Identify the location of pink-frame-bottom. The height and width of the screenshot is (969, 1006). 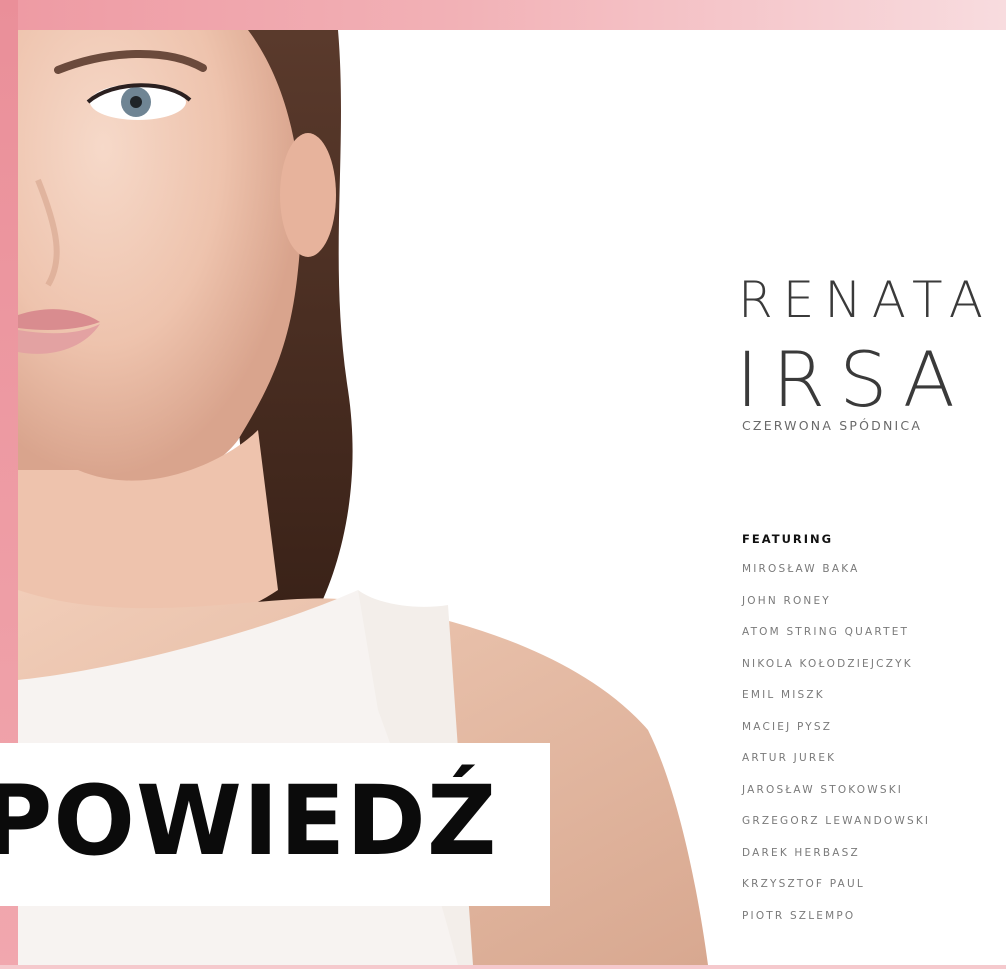
(503, 967).